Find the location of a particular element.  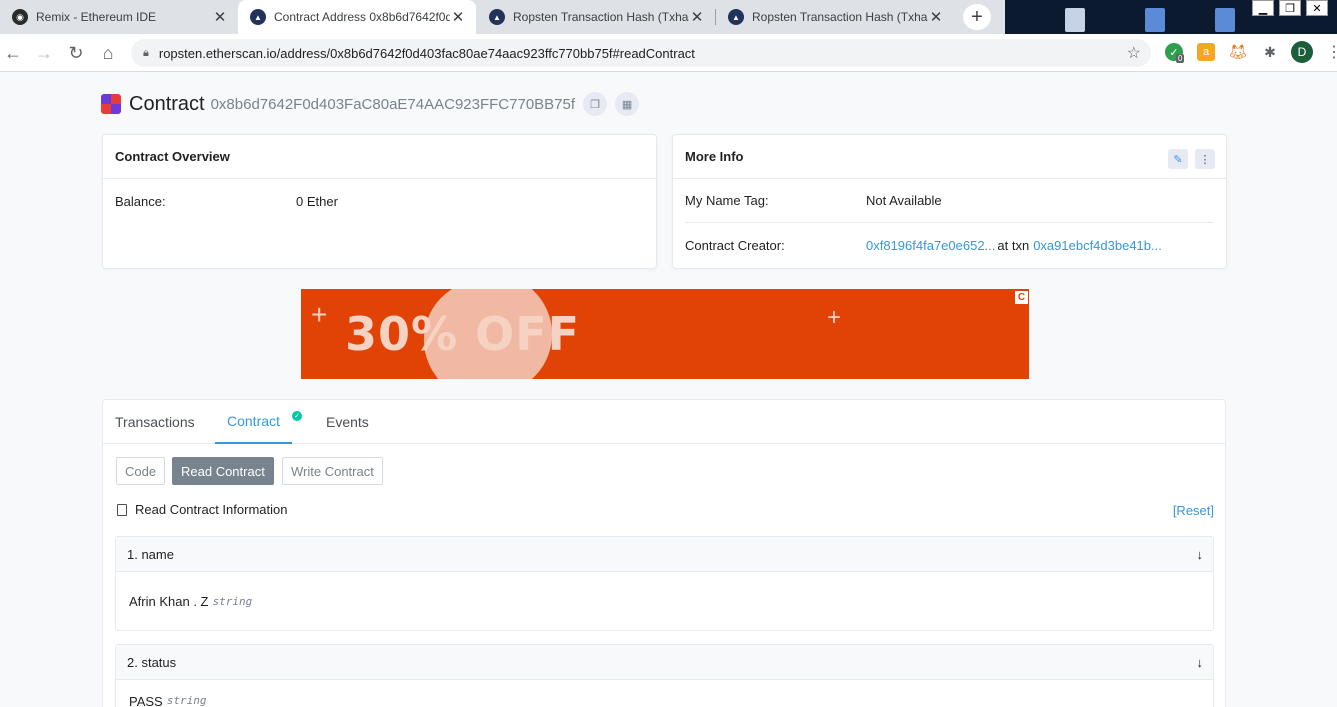

close-window-button: ✕ is located at coordinates (1317, 8).